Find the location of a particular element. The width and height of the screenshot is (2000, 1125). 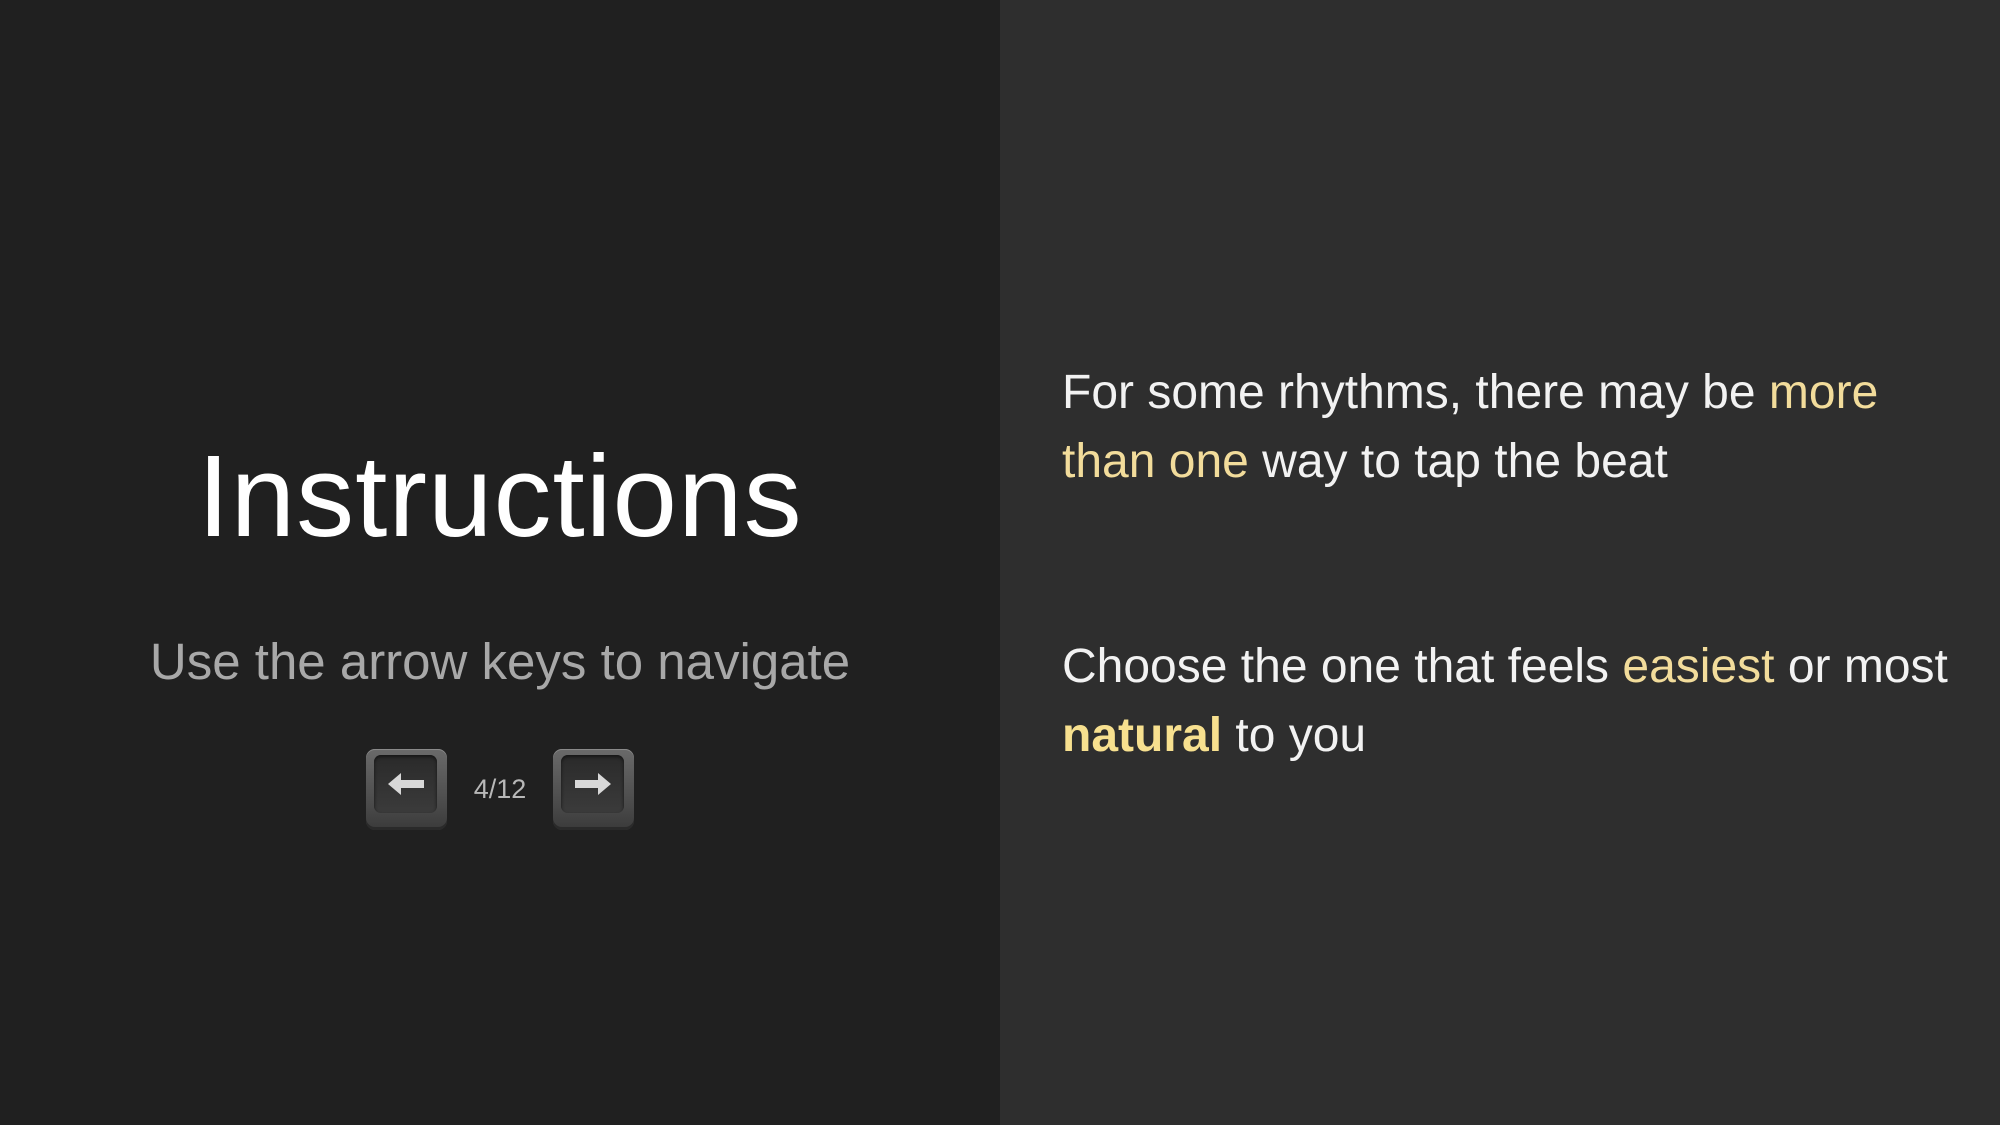

paragraph-text: to you is located at coordinates (1294, 735).